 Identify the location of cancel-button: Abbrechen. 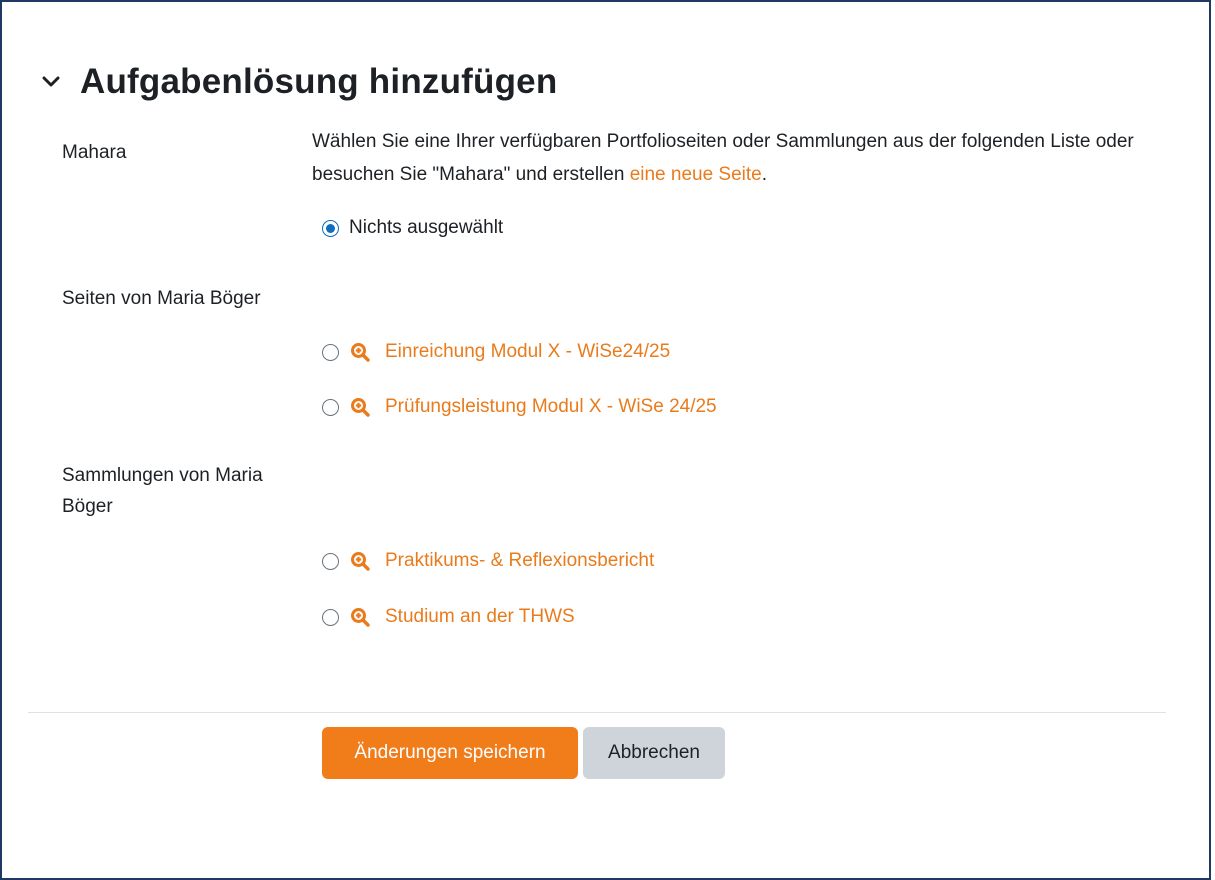
(654, 753).